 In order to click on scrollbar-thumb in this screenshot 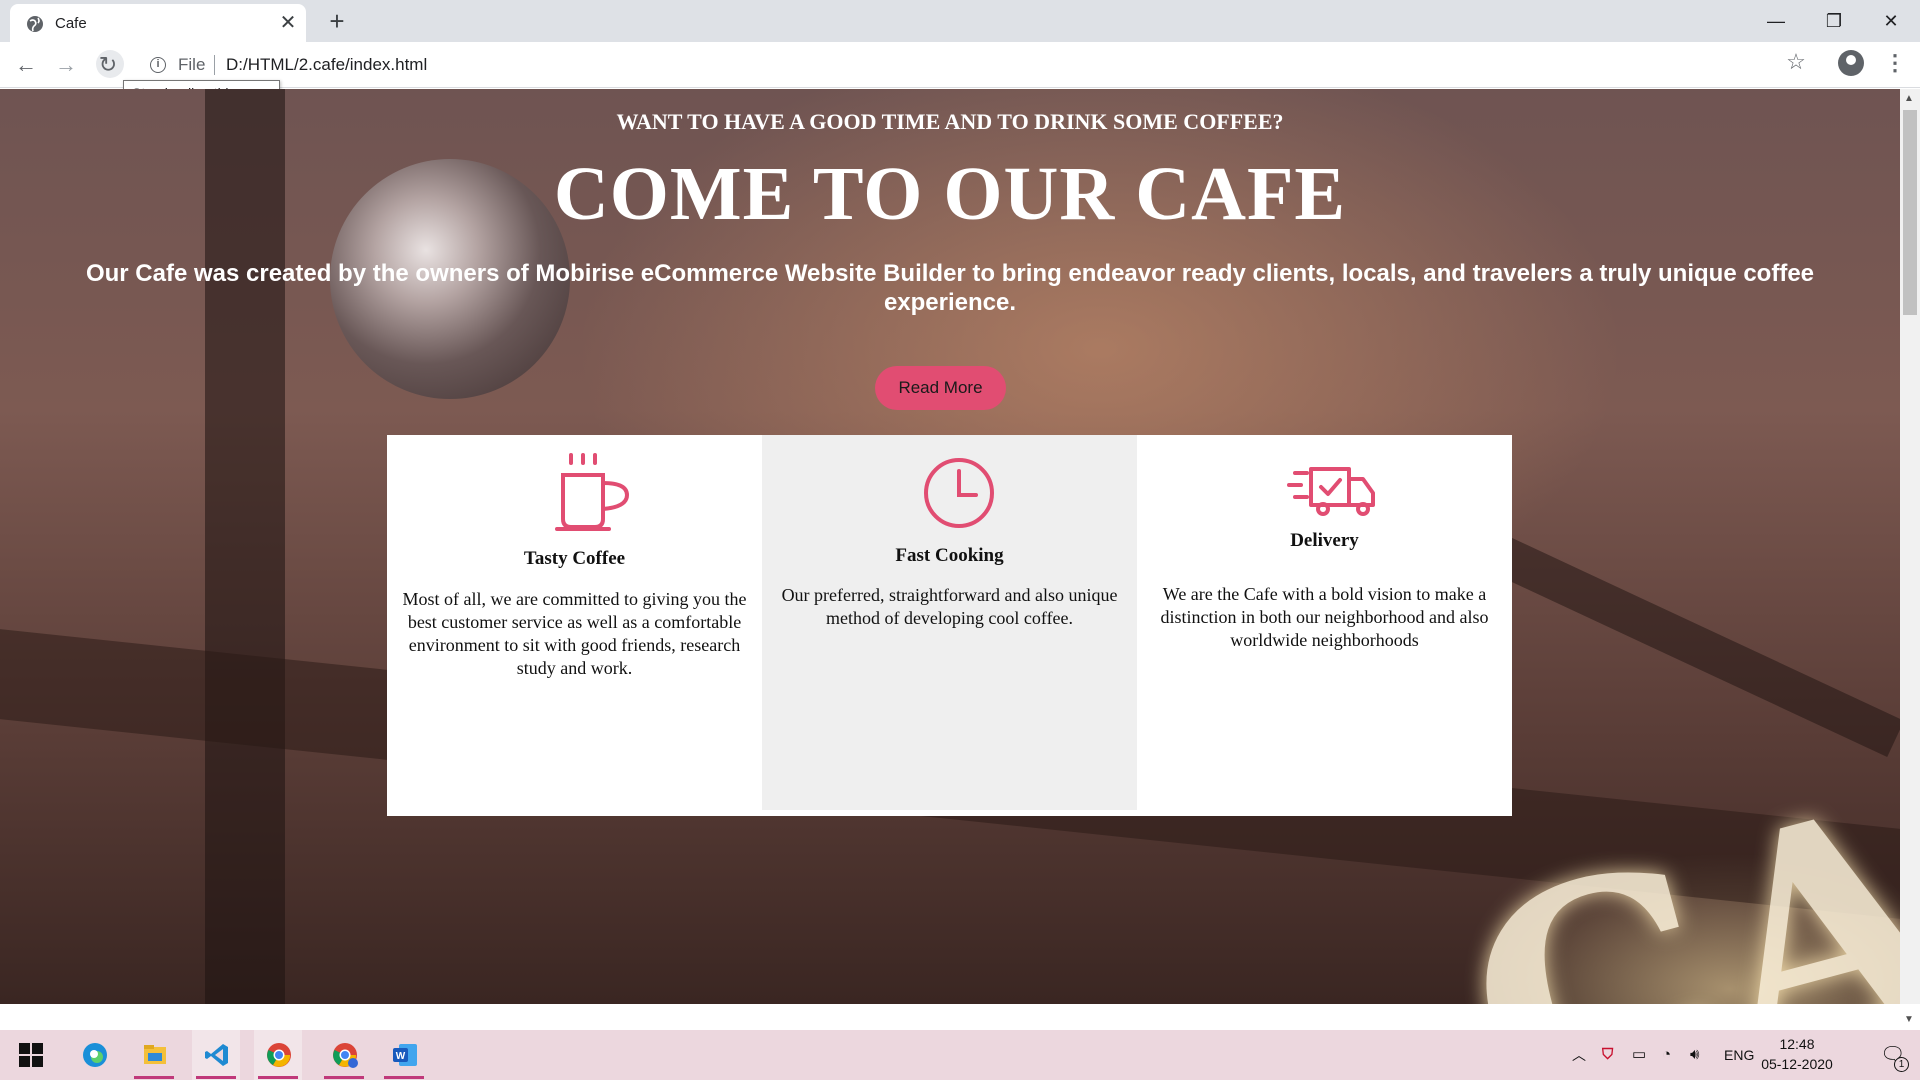, I will do `click(1910, 212)`.